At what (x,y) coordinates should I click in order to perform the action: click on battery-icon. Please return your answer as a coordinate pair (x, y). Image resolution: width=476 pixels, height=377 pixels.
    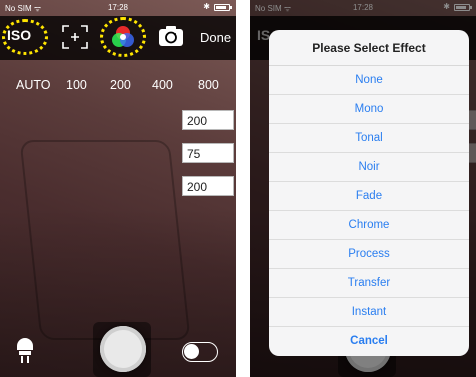
    Looking at the image, I should click on (223, 7).